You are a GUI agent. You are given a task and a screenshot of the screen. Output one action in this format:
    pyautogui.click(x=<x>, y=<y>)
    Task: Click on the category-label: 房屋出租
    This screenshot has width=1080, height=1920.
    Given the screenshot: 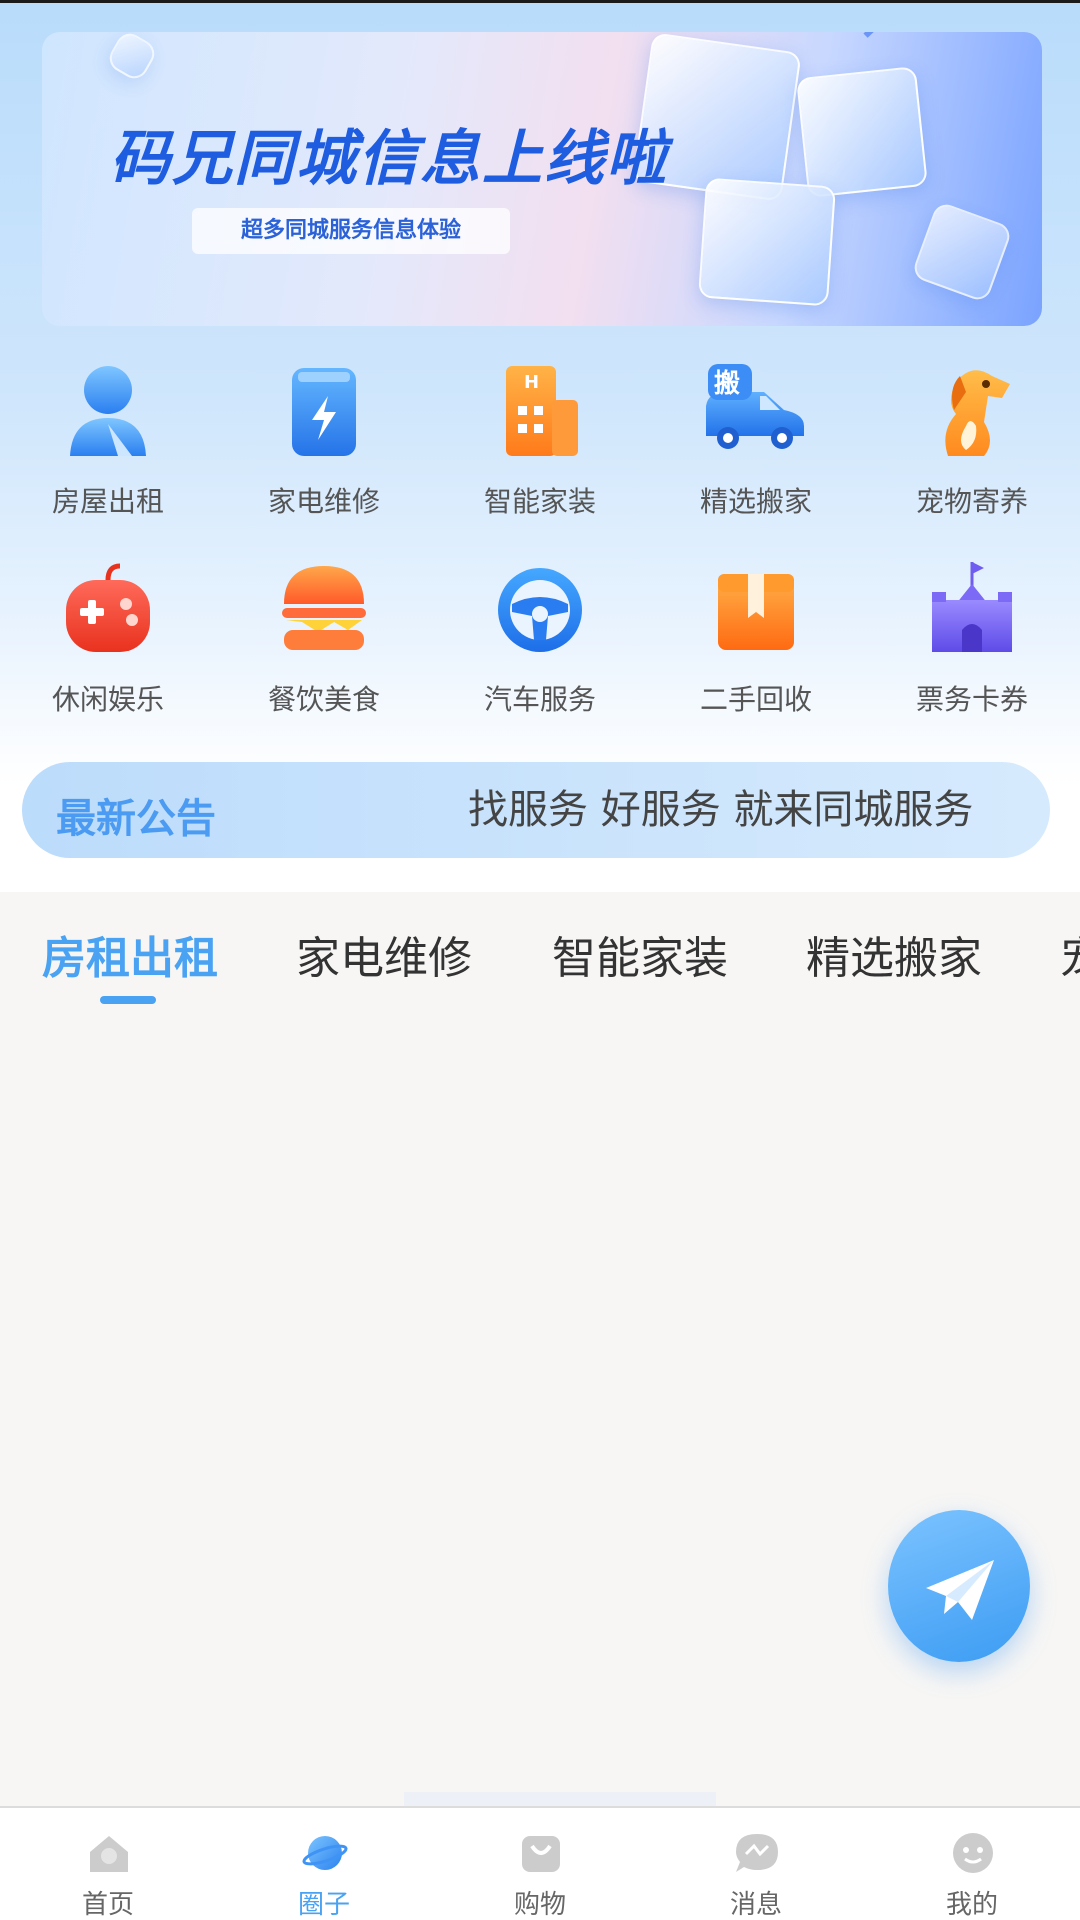 What is the action you would take?
    pyautogui.click(x=107, y=501)
    